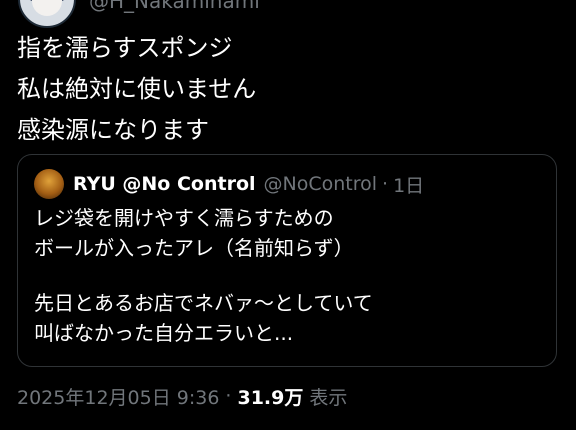 Image resolution: width=576 pixels, height=430 pixels. I want to click on author-avatar, so click(47, 14).